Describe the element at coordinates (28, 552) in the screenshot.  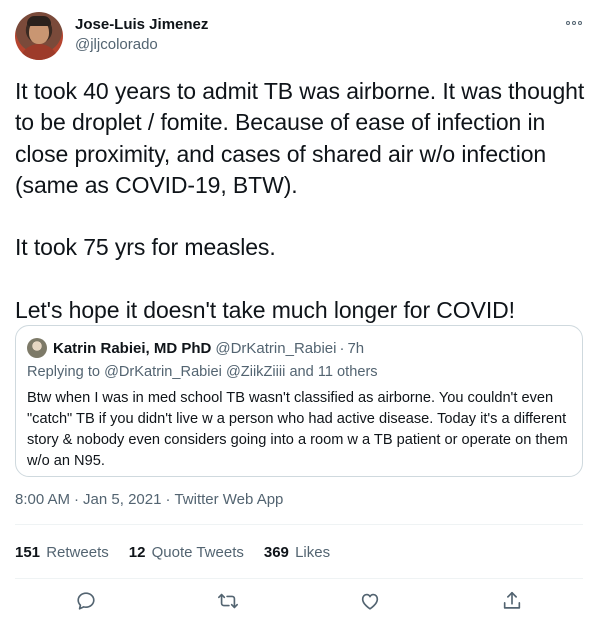
I see `retweets-count: 151` at that location.